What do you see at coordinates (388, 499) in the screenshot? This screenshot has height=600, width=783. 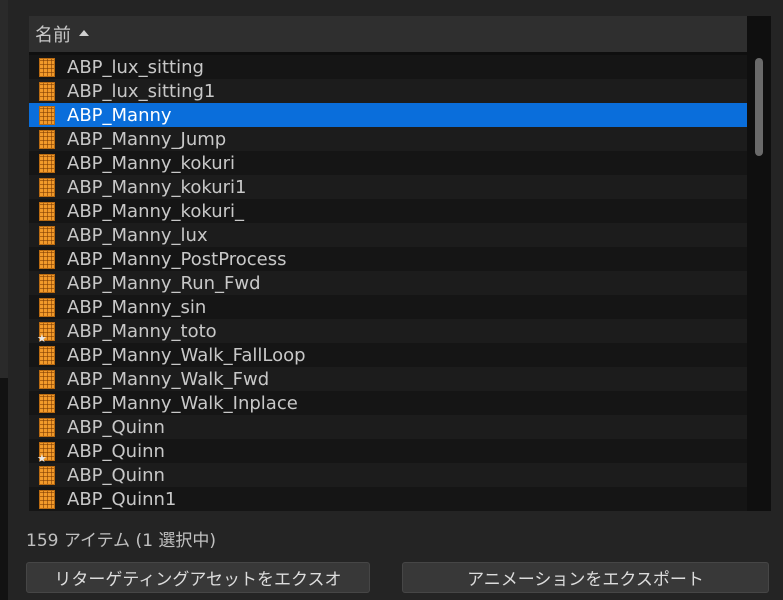 I see `list-item: ABP_Quinn1` at bounding box center [388, 499].